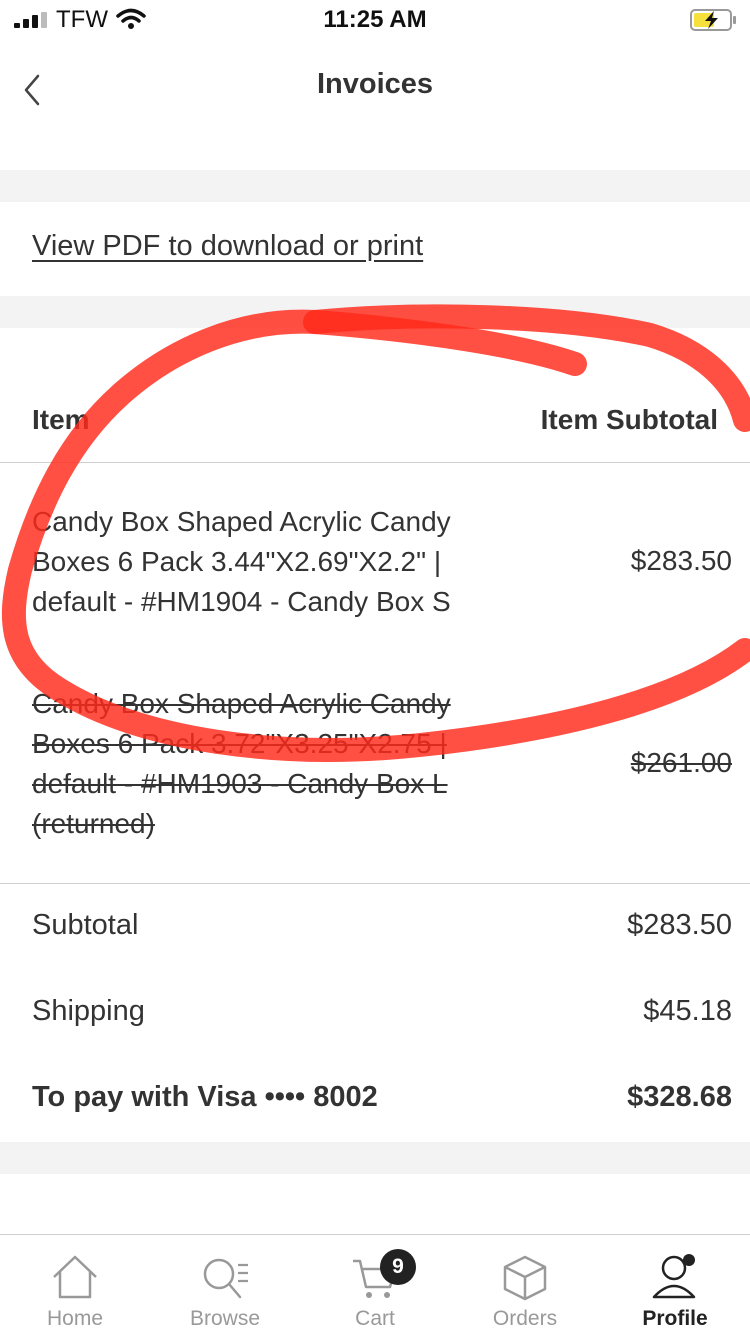 This screenshot has width=750, height=1334. I want to click on tab-label: Orders, so click(525, 1318).